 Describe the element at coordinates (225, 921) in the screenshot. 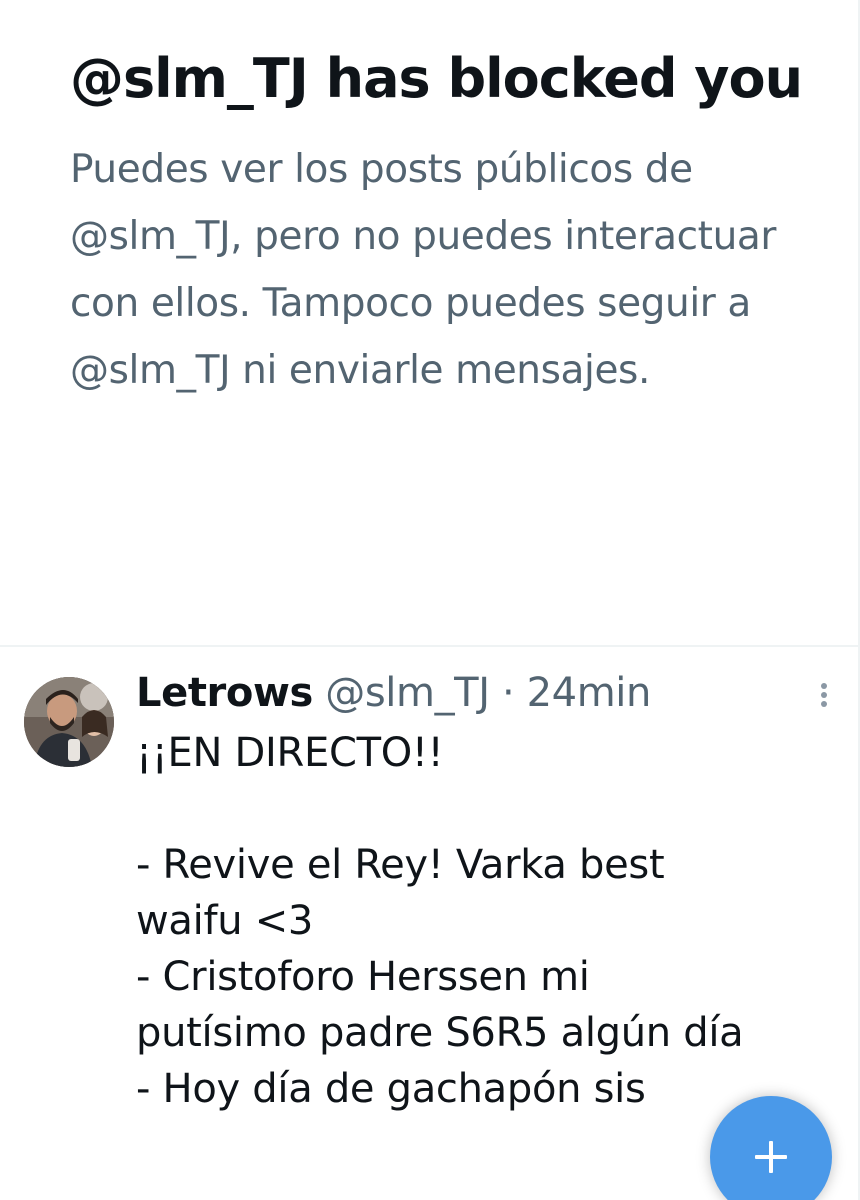

I see `tweet-line: waifu <3` at that location.